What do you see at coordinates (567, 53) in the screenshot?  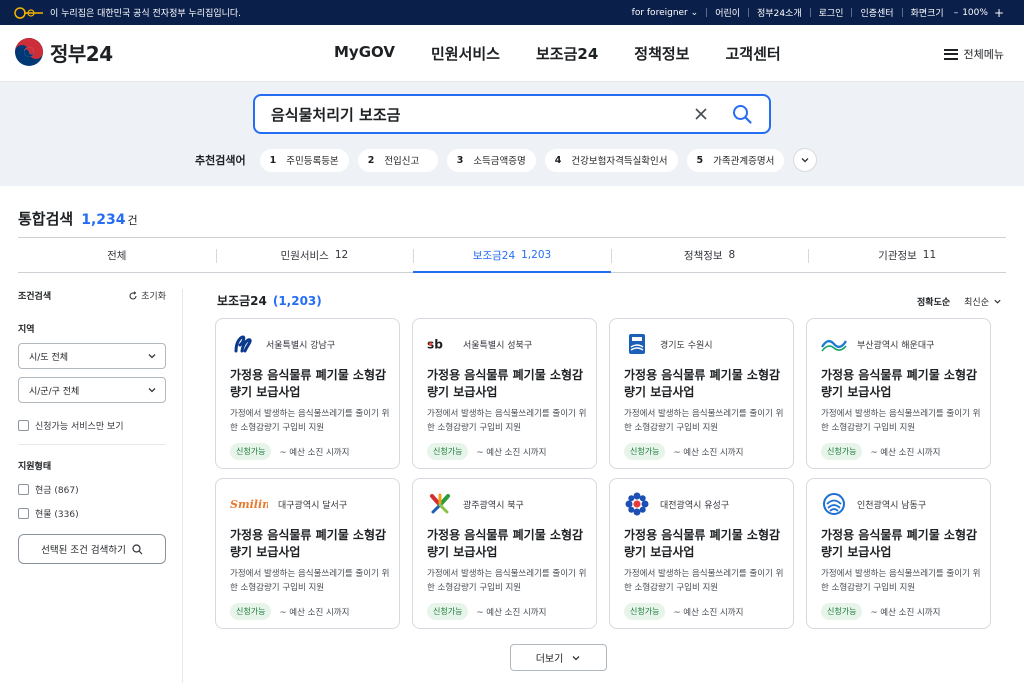 I see `nav-subsidy24: 보조금24` at bounding box center [567, 53].